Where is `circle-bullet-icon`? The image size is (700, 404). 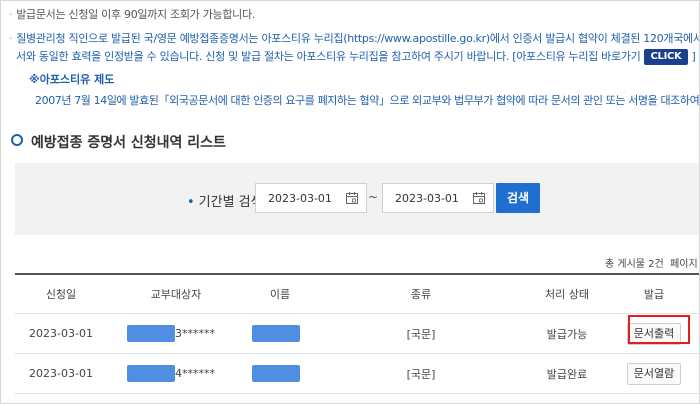
circle-bullet-icon is located at coordinates (17, 140).